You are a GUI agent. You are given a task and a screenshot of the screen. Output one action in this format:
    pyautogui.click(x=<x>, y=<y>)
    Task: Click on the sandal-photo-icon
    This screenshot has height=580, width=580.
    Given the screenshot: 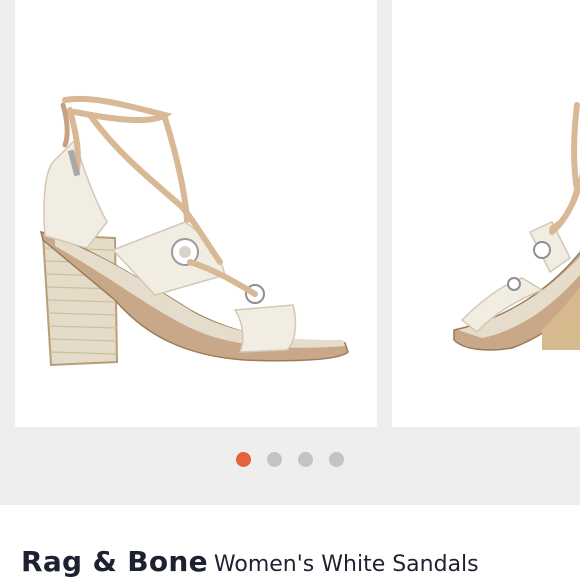 What is the action you would take?
    pyautogui.click(x=516, y=226)
    